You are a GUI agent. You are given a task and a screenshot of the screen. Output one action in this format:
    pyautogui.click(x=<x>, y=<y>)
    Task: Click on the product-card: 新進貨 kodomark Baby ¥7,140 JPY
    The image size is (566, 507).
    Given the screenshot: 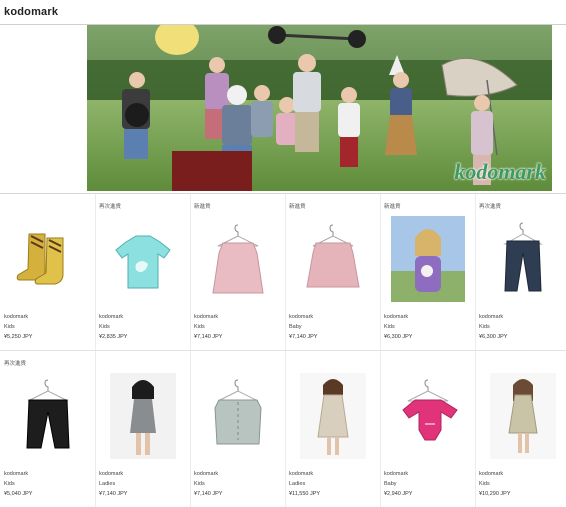 What is the action you would take?
    pyautogui.click(x=333, y=272)
    